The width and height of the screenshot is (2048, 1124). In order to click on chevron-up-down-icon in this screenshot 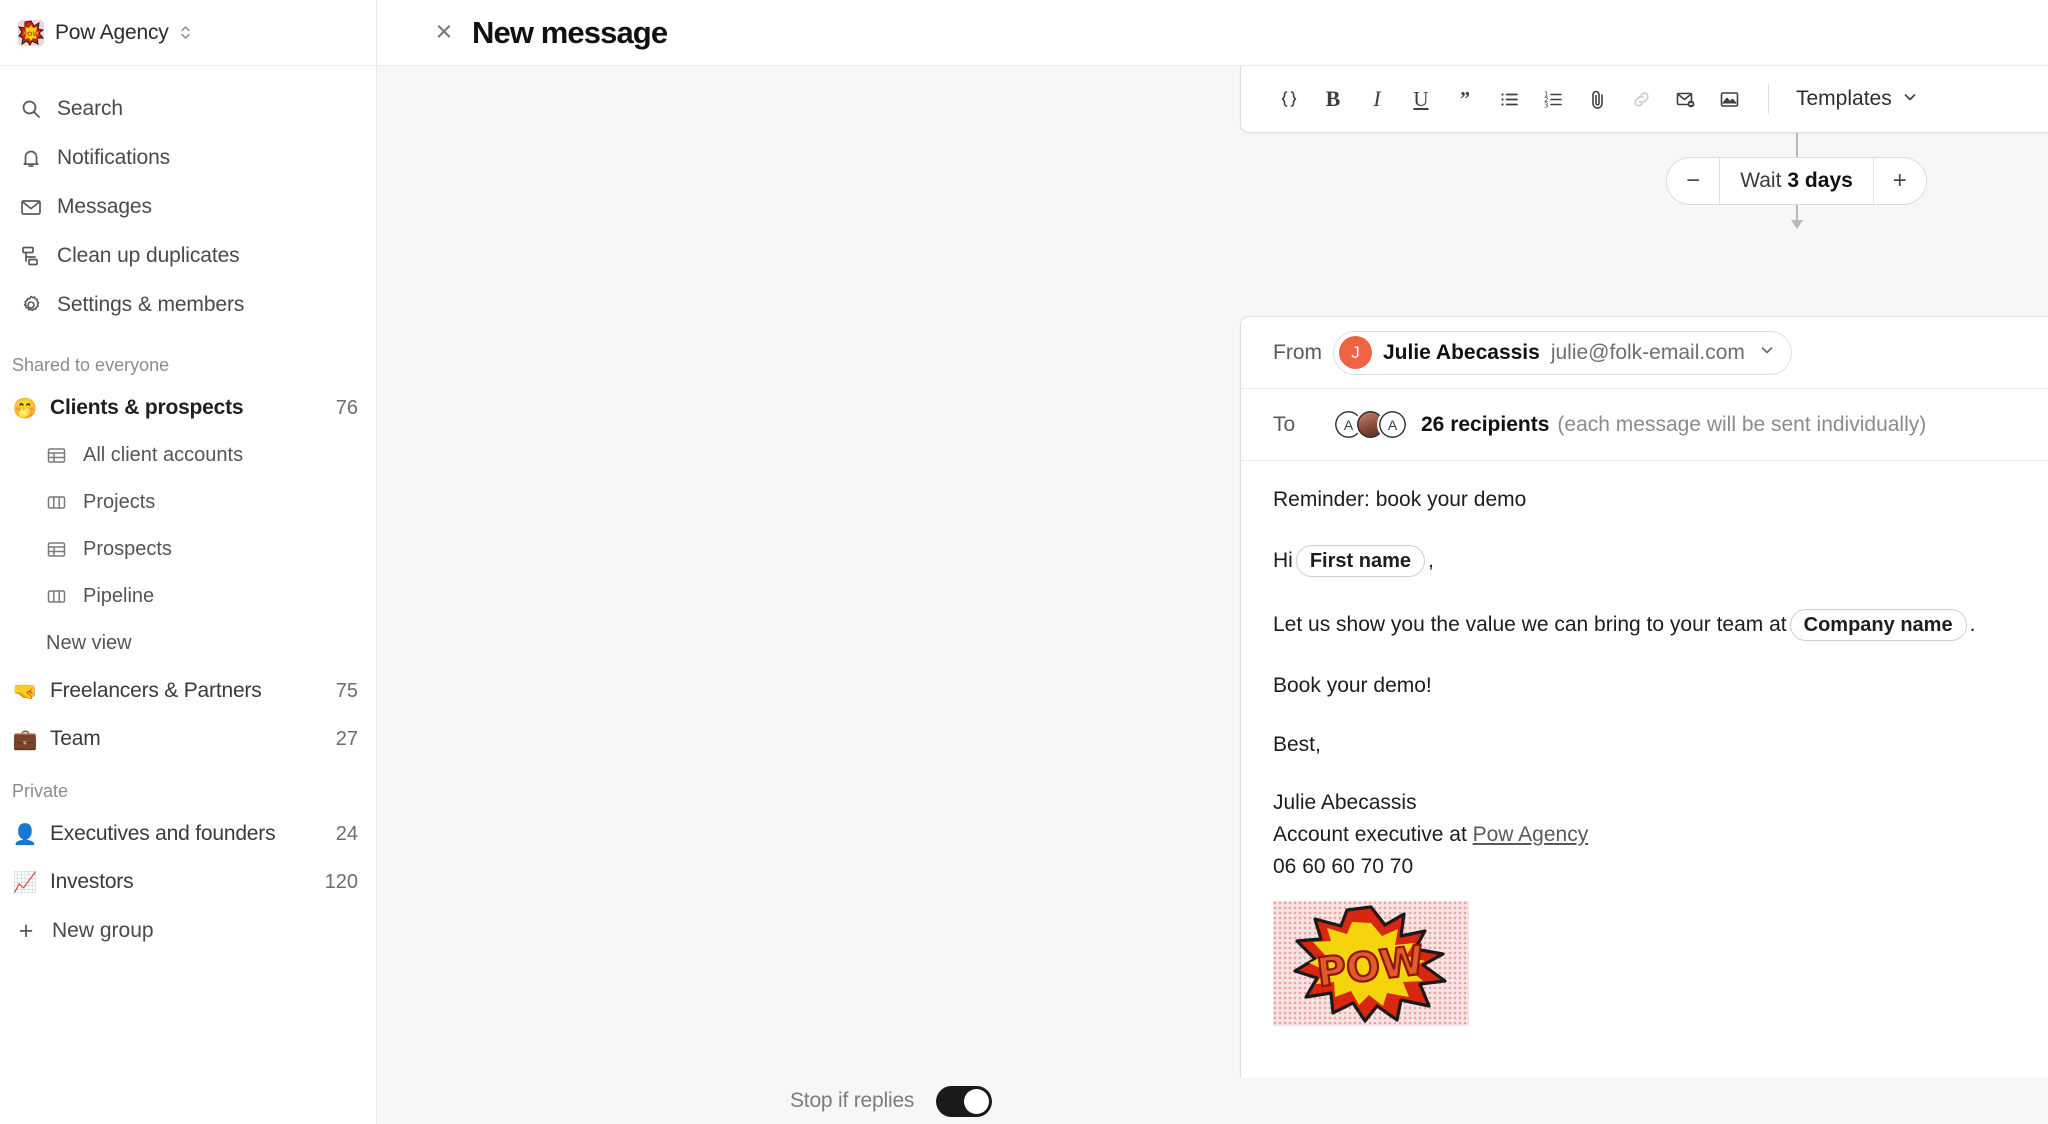, I will do `click(185, 32)`.